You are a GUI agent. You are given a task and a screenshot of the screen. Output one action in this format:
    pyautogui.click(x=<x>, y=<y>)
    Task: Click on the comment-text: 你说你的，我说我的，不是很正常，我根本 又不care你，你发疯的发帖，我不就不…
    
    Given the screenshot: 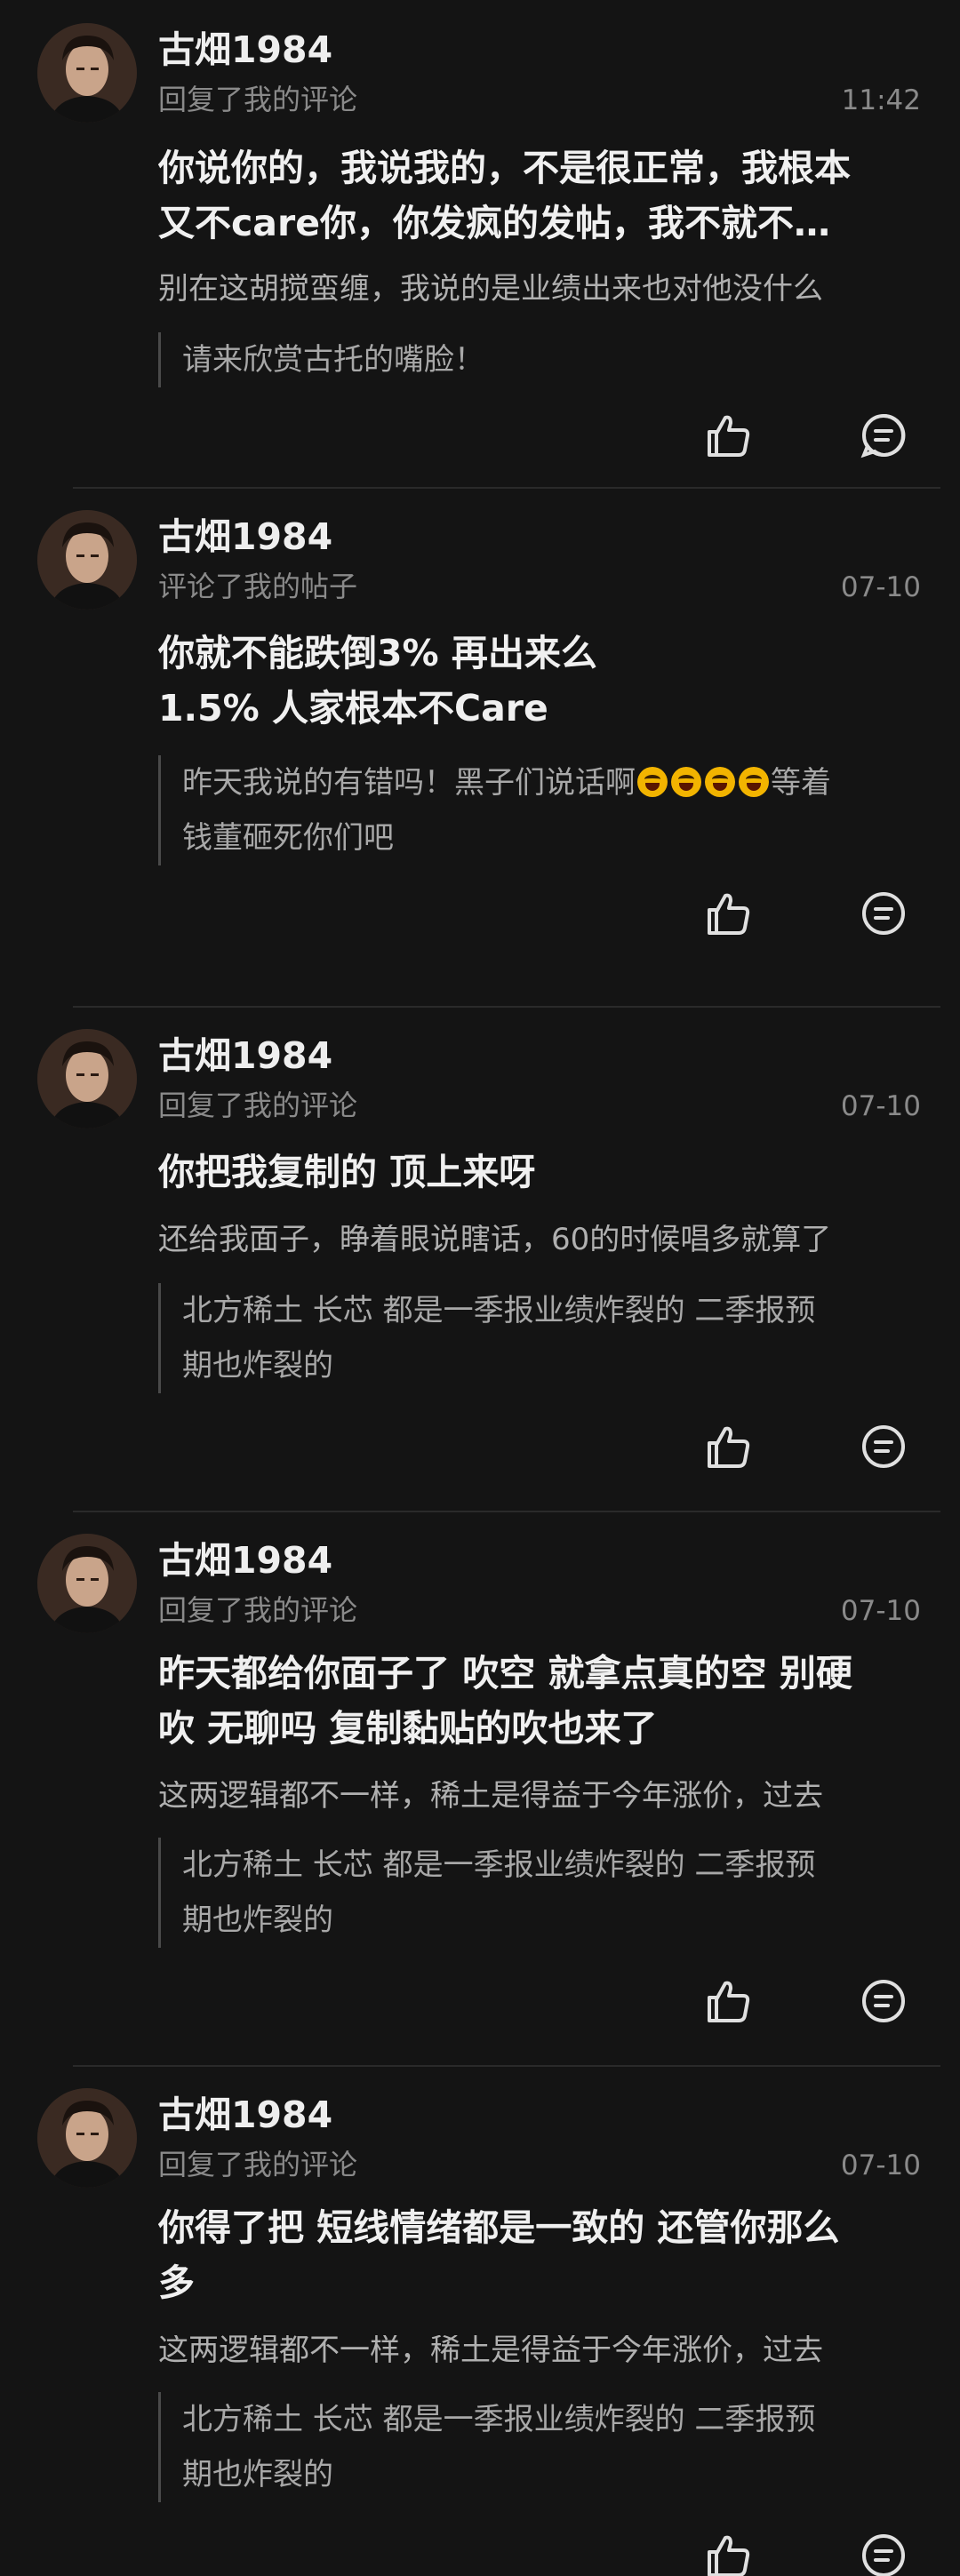 What is the action you would take?
    pyautogui.click(x=545, y=196)
    